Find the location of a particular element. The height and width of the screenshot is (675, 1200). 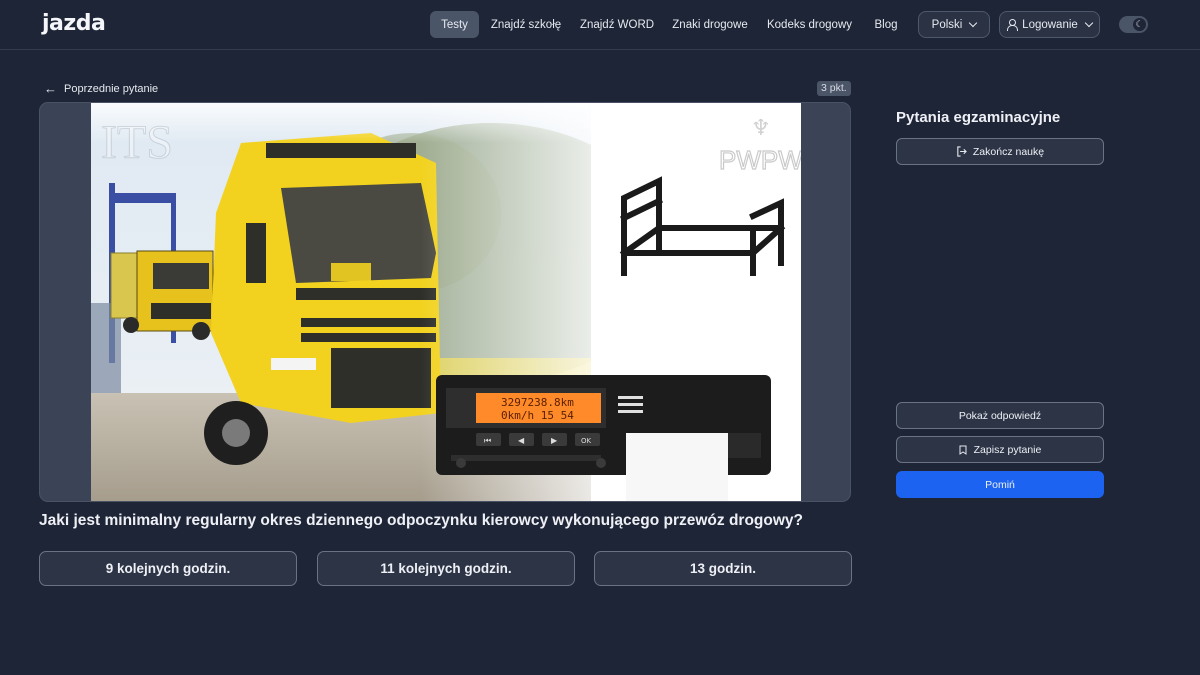

login-button: Logowanie is located at coordinates (1049, 24).